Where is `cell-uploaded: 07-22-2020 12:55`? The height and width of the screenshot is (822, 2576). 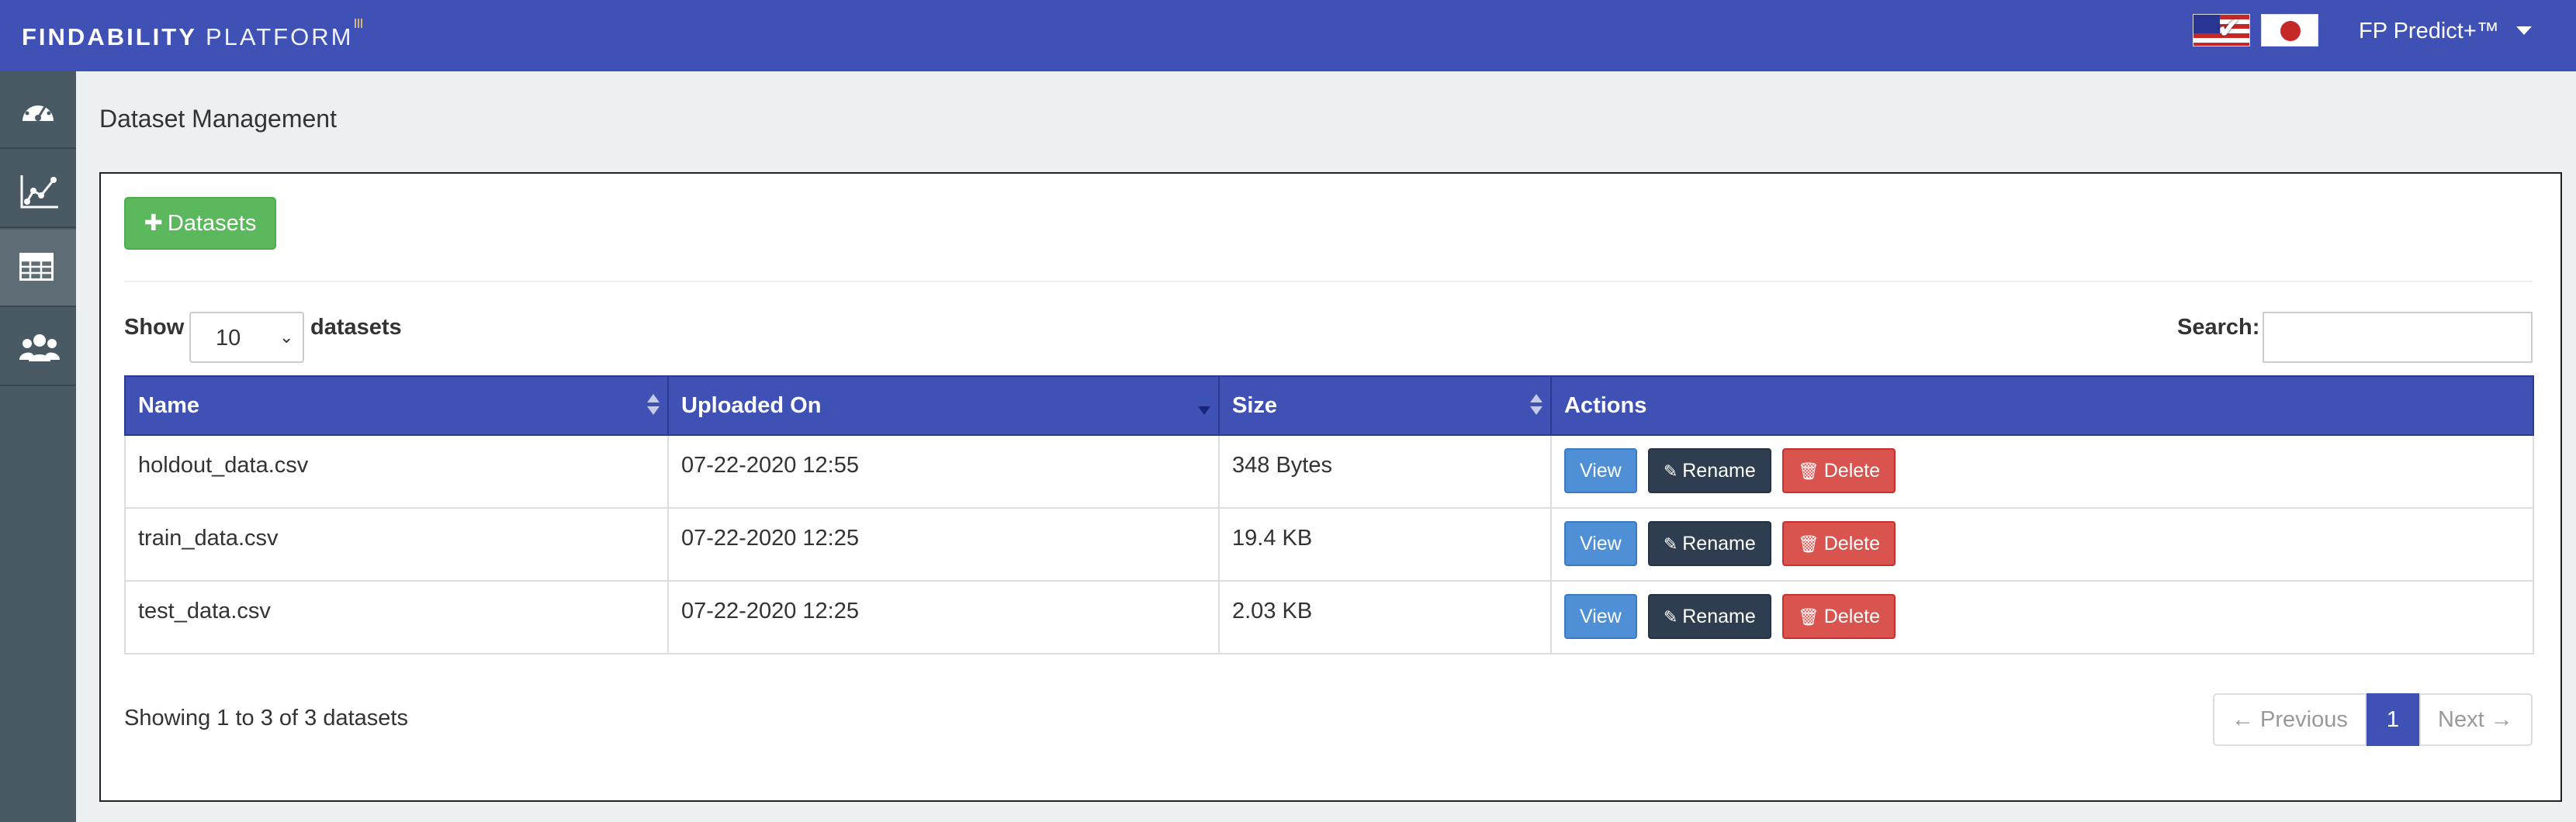
cell-uploaded: 07-22-2020 12:55 is located at coordinates (943, 472).